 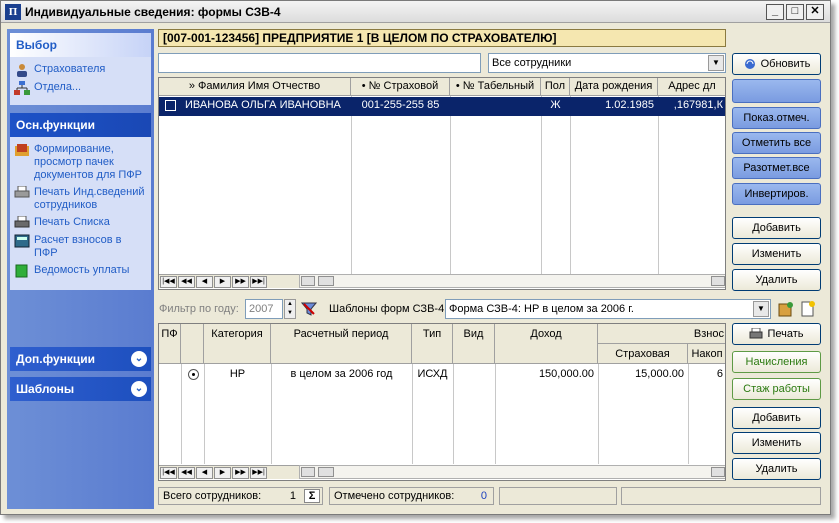 I want to click on delete-form-button: Удалить, so click(x=776, y=469).